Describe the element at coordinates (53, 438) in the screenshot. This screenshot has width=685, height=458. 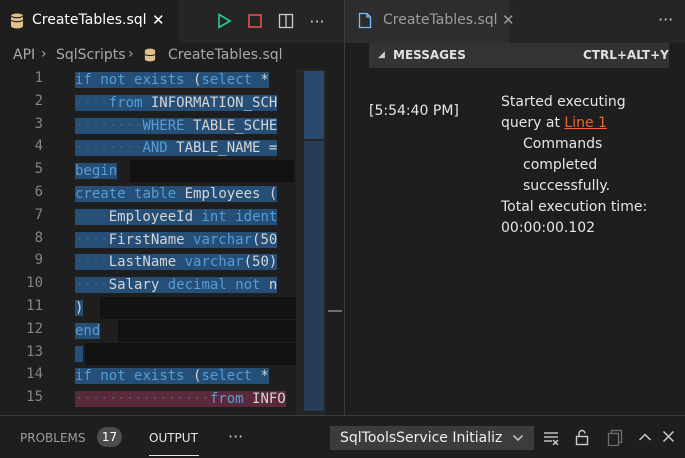
I see `tab-problems: PROBLEMS` at that location.